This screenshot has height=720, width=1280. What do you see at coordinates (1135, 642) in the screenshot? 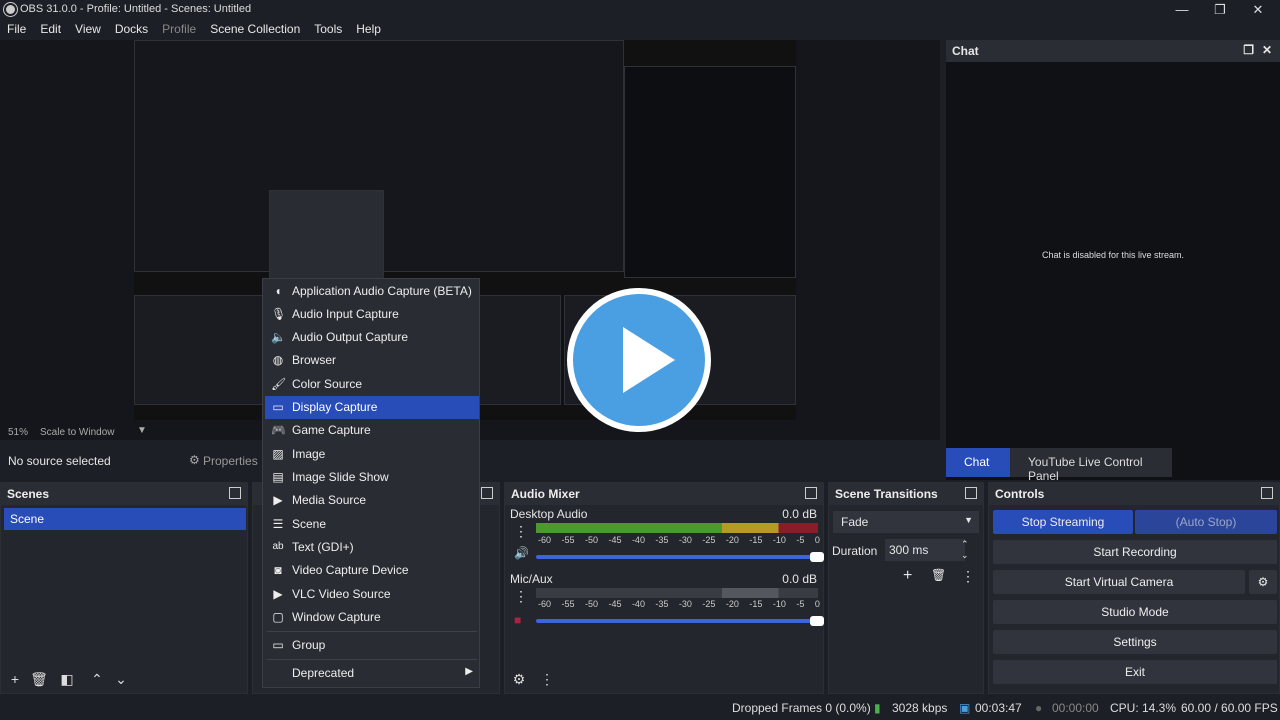
I see `settings-button: Settings` at bounding box center [1135, 642].